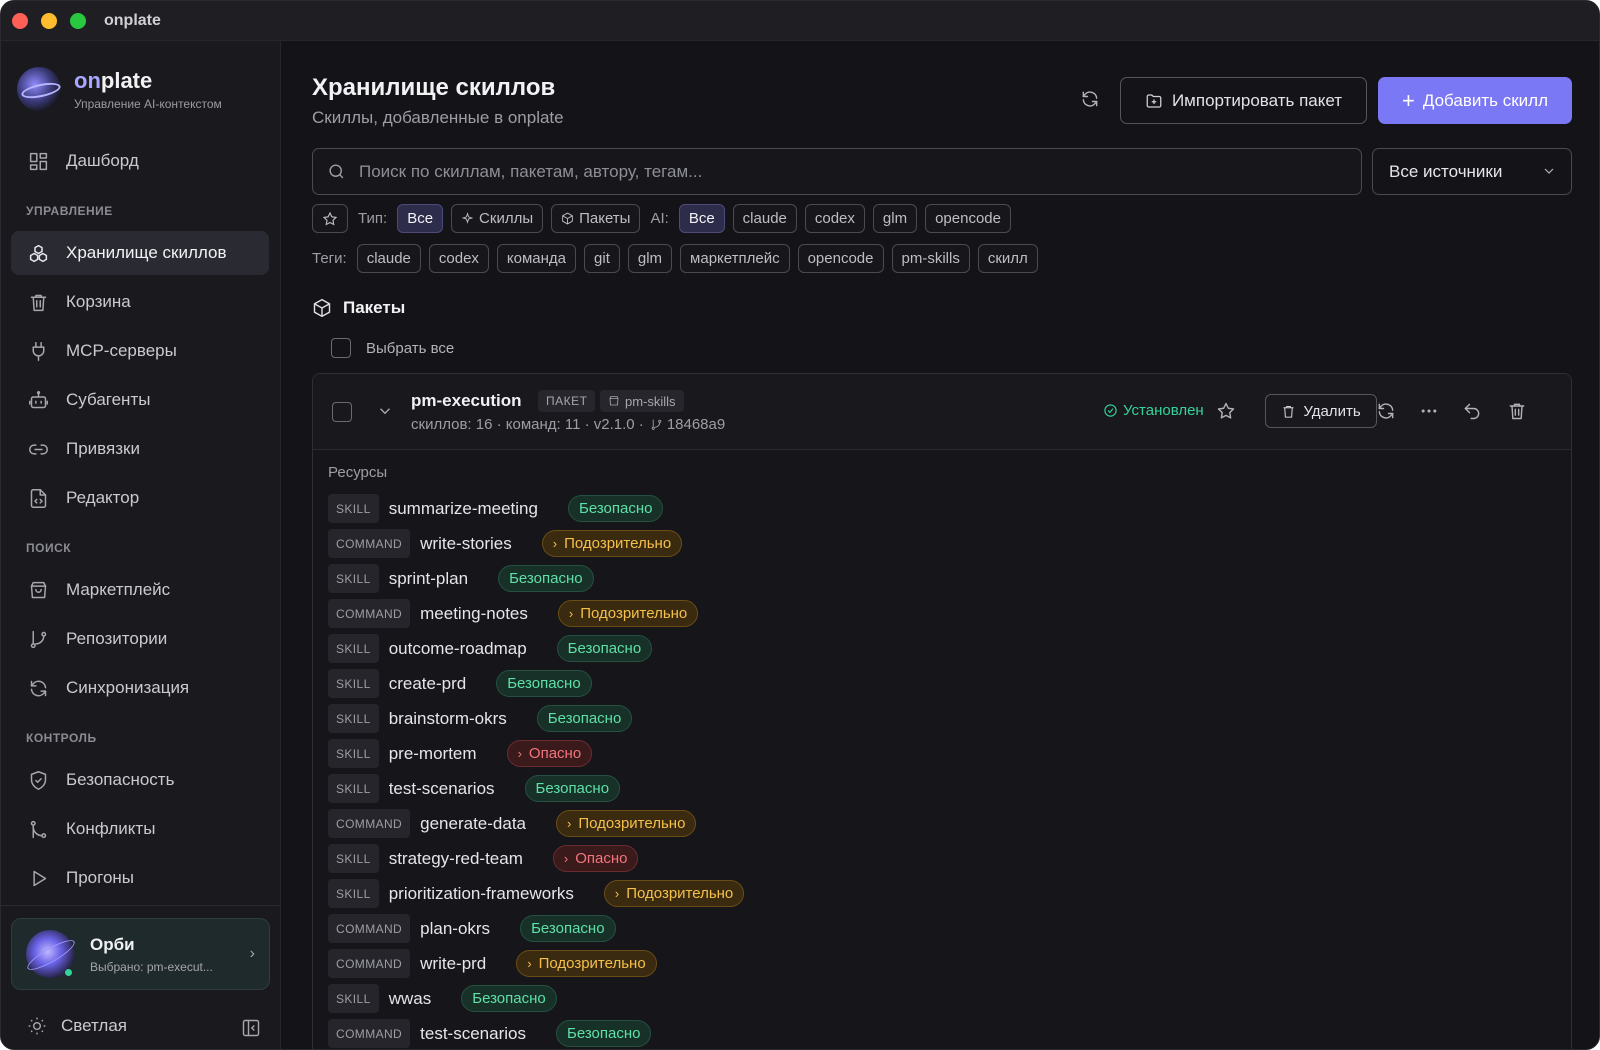 Image resolution: width=1600 pixels, height=1050 pixels. I want to click on plus-icon: +, so click(1408, 100).